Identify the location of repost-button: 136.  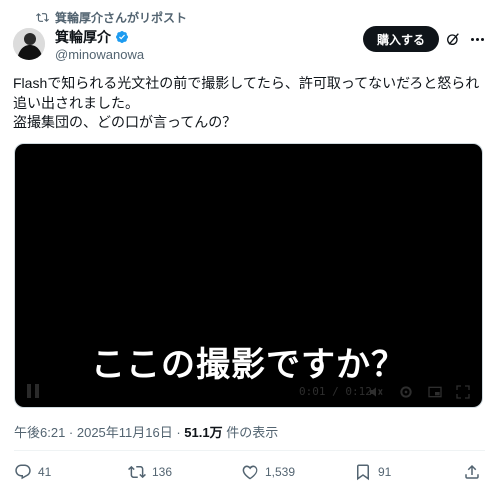
(150, 472).